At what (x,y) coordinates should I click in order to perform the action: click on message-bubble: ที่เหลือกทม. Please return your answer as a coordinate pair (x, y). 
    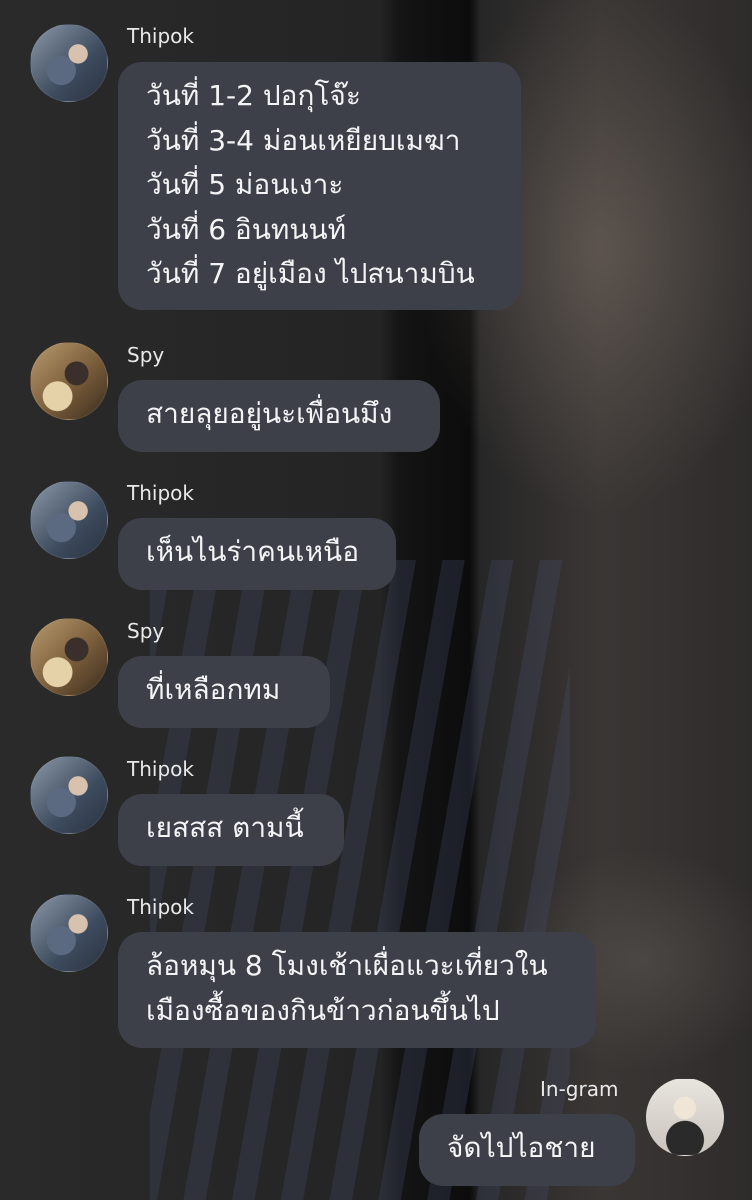
    Looking at the image, I should click on (224, 692).